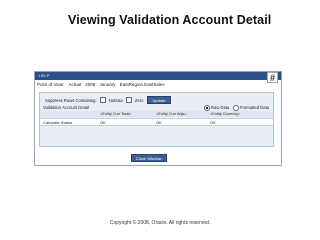 The image size is (320, 240). Describe the element at coordinates (236, 107) in the screenshot. I see `formatted-data-radio` at that location.